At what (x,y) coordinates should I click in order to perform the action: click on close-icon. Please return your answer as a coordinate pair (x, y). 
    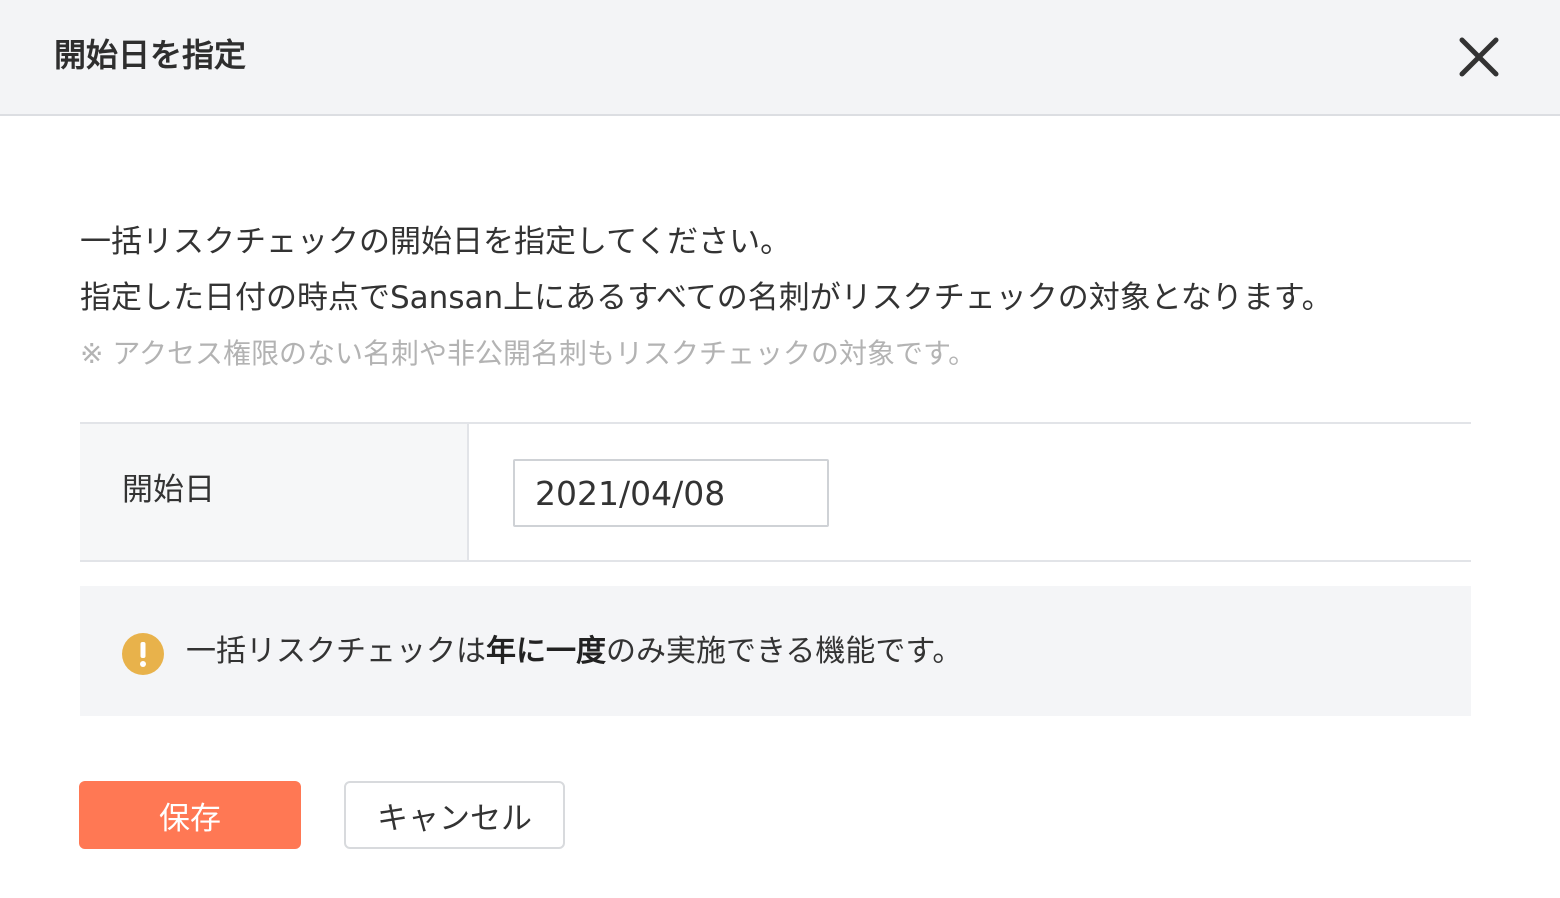
    Looking at the image, I should click on (1479, 57).